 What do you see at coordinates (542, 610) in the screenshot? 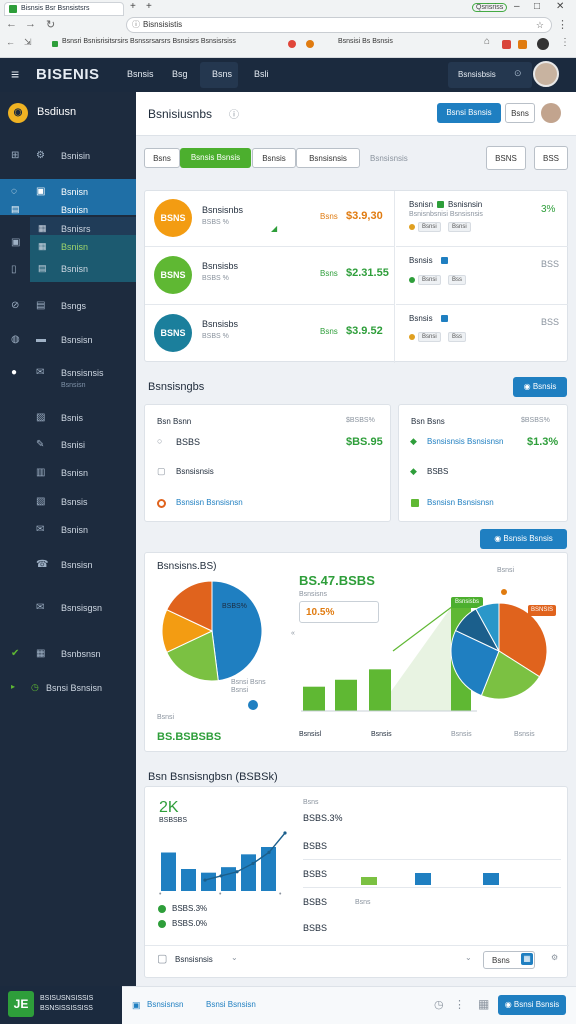
I see `legend-badge: BSNSIS` at bounding box center [542, 610].